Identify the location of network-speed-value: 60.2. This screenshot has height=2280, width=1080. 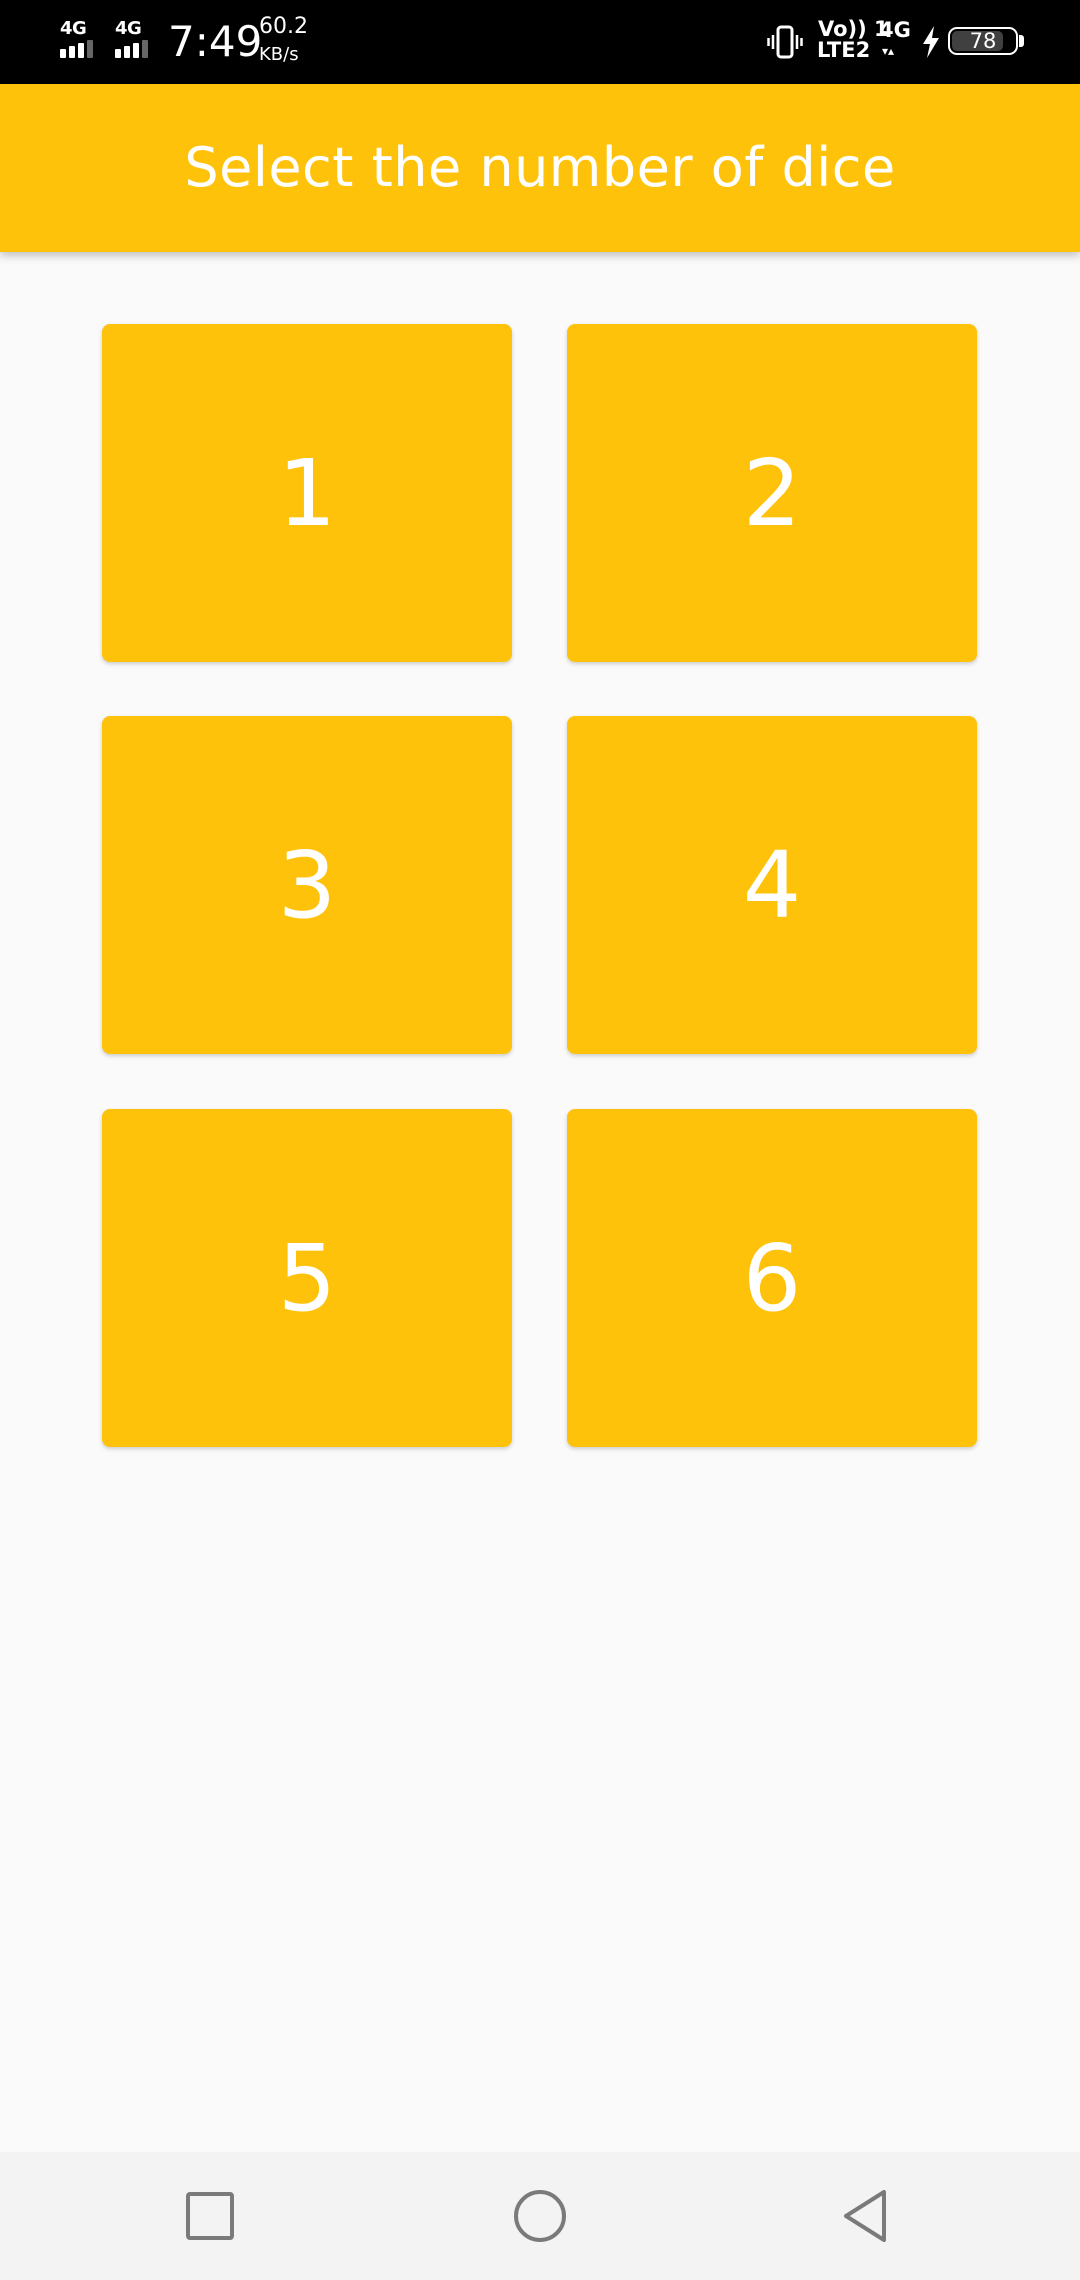
(283, 26).